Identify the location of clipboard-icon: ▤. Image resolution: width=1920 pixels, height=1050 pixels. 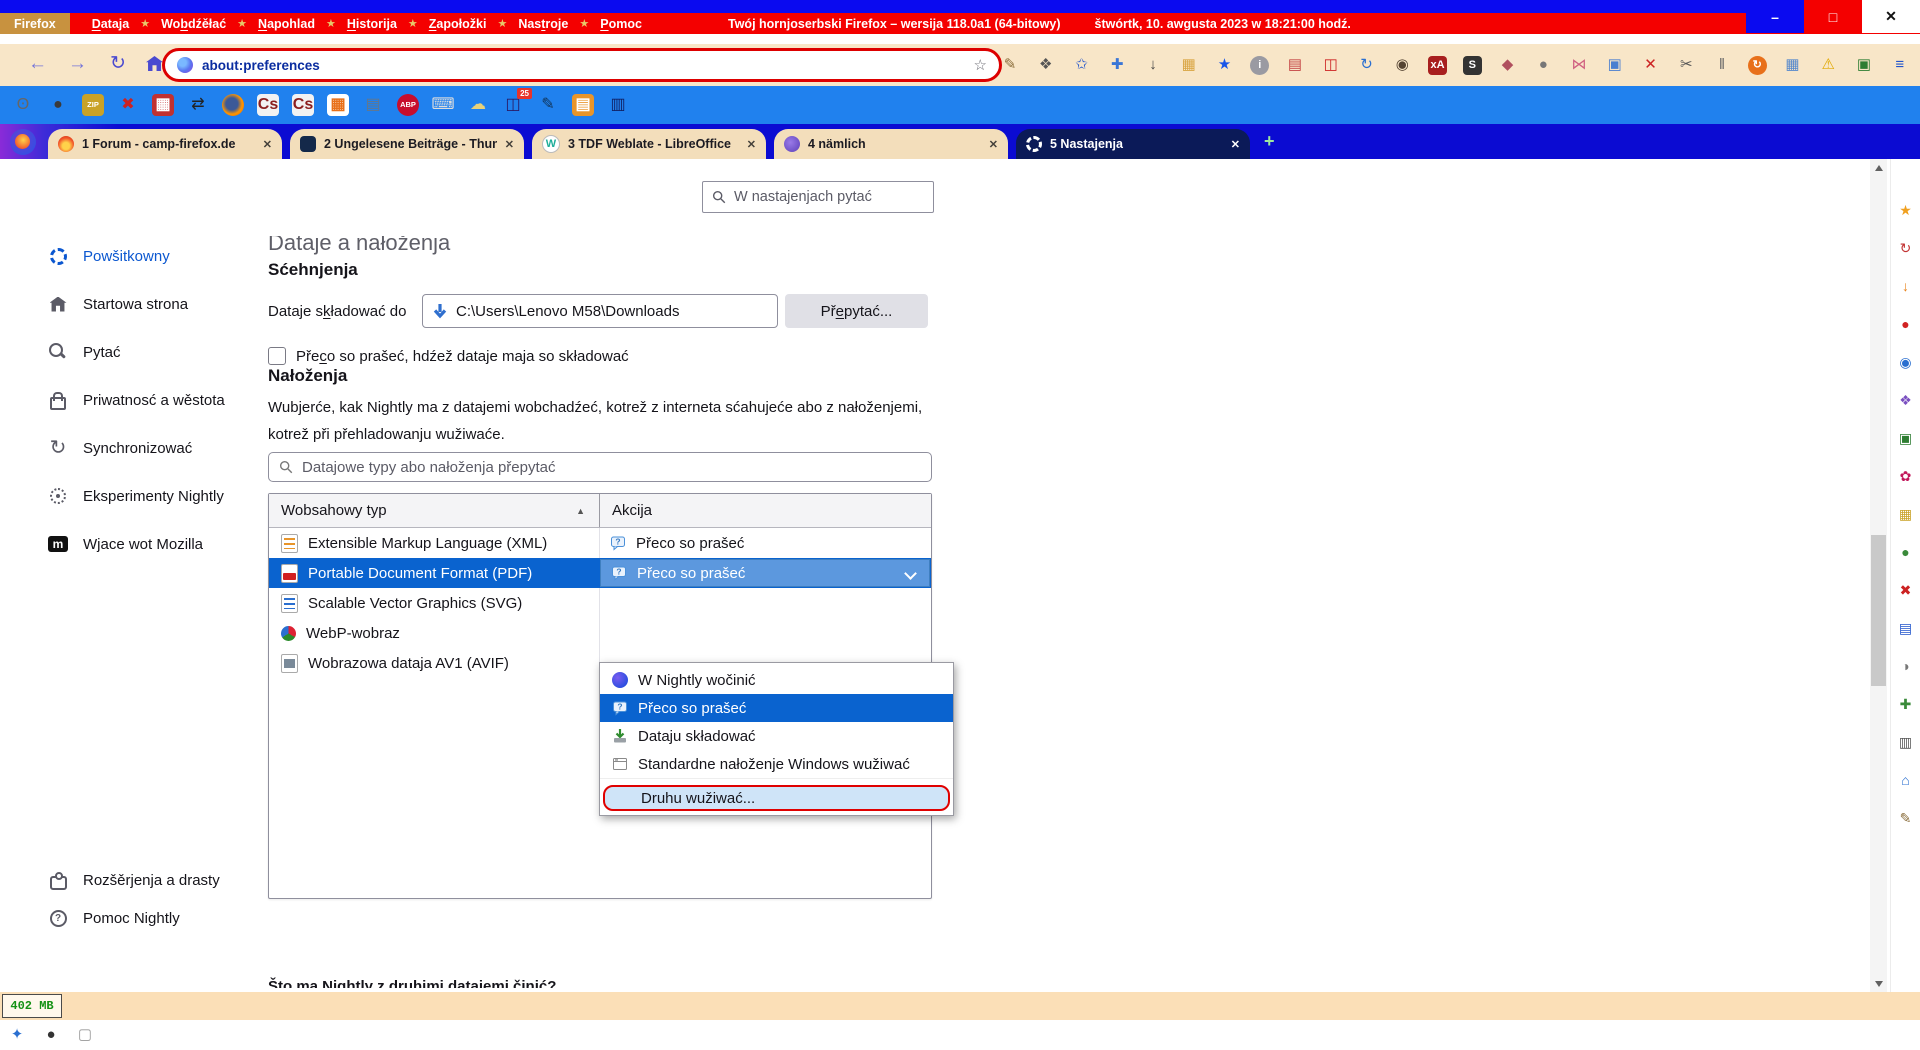
(583, 105).